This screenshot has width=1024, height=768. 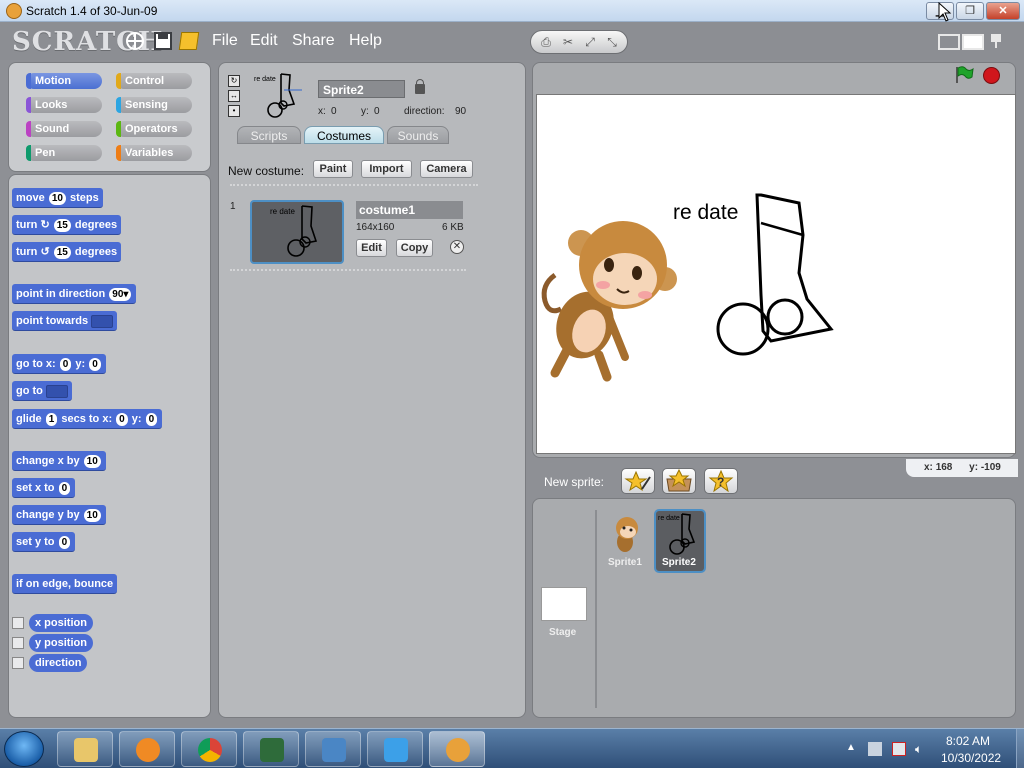 What do you see at coordinates (154, 153) in the screenshot?
I see `category-variables: Variables` at bounding box center [154, 153].